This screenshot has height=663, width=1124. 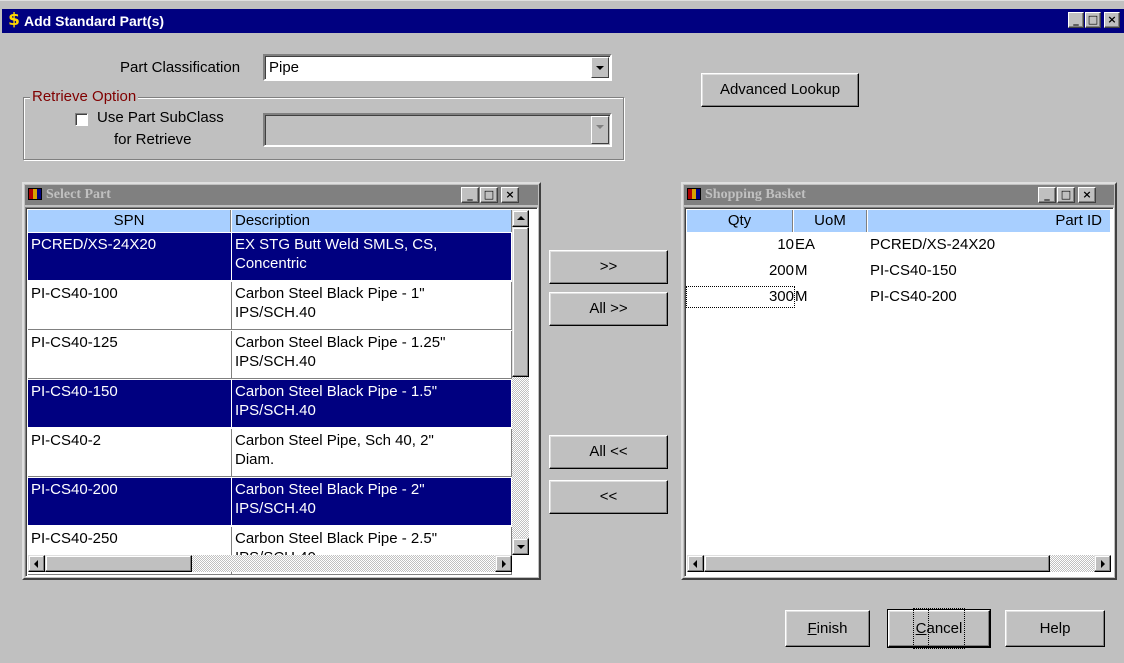 What do you see at coordinates (989, 221) in the screenshot?
I see `column-header-part-id: Part ID` at bounding box center [989, 221].